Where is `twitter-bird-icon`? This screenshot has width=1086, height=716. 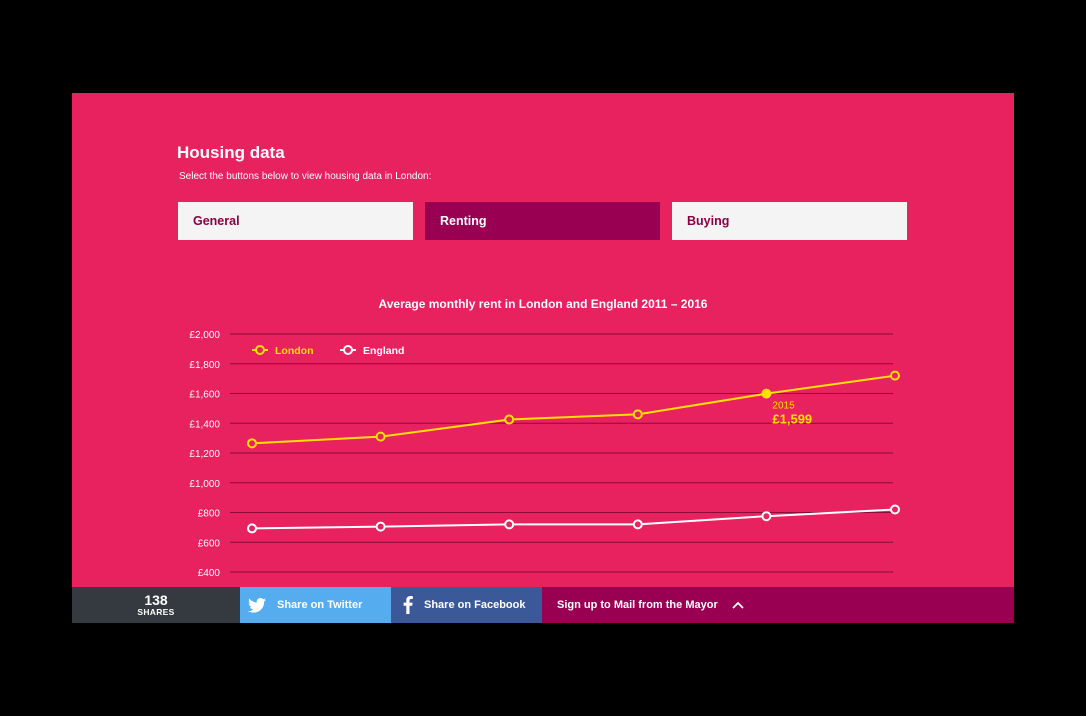
twitter-bird-icon is located at coordinates (257, 605).